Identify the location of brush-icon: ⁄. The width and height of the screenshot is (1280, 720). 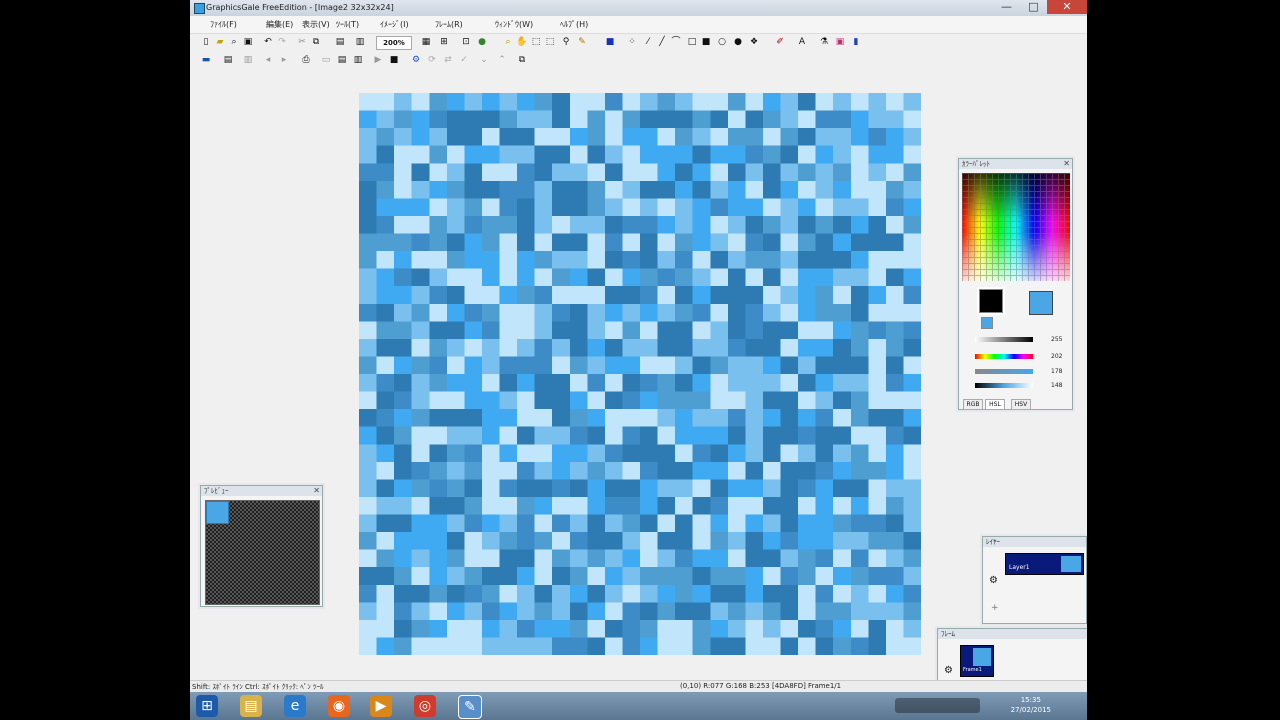
(648, 42).